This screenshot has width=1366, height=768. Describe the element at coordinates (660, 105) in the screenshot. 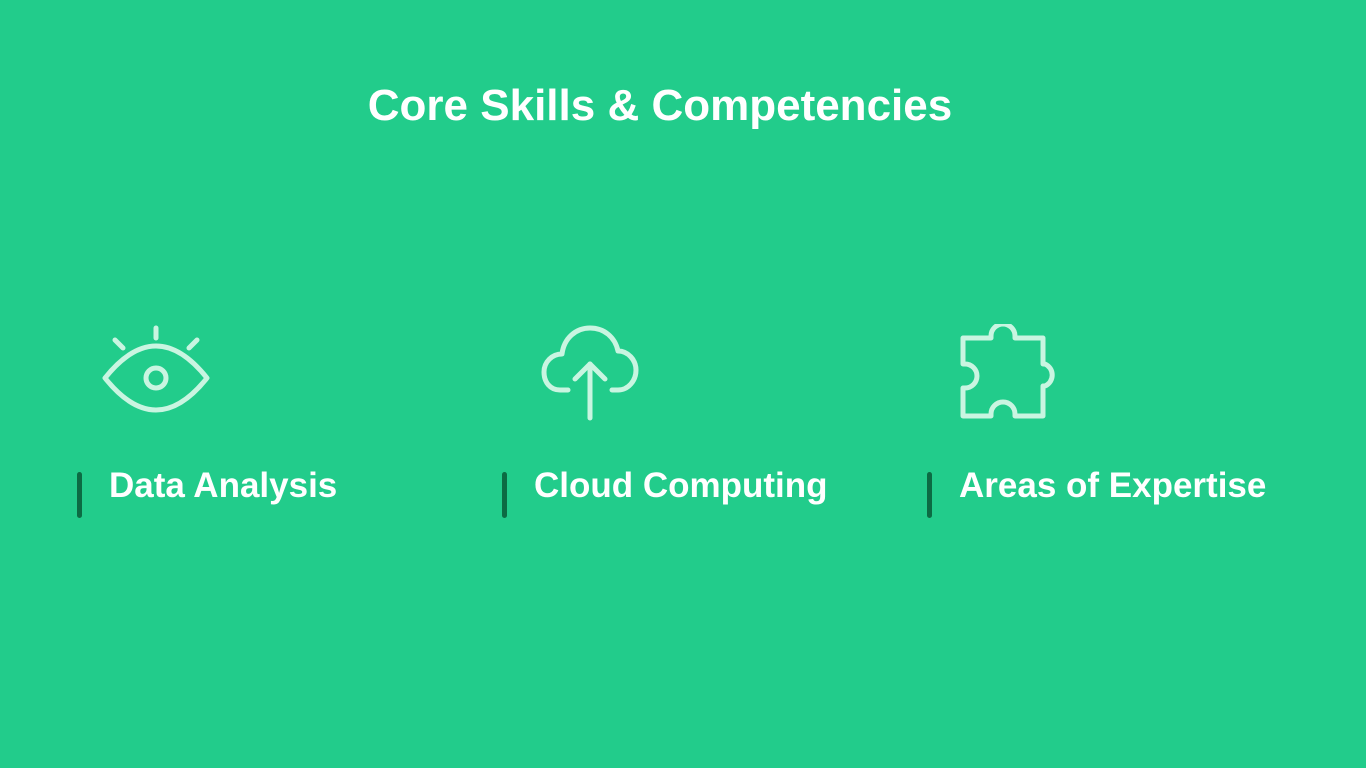

I see `slide-title: Core Skills & Competencies` at that location.